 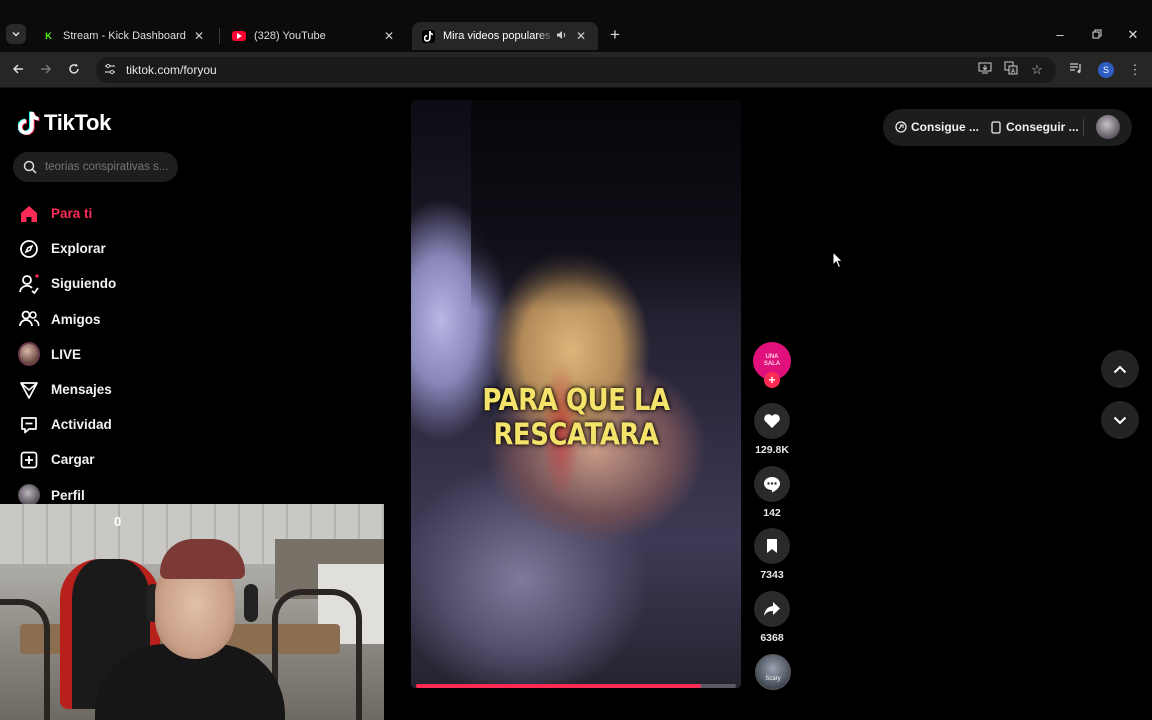 What do you see at coordinates (1135, 70) in the screenshot?
I see `browser-menu-icon: ⋮` at bounding box center [1135, 70].